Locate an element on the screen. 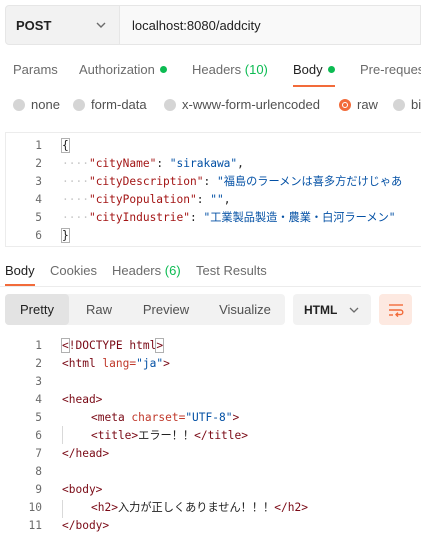  radio-circle-selected is located at coordinates (345, 104).